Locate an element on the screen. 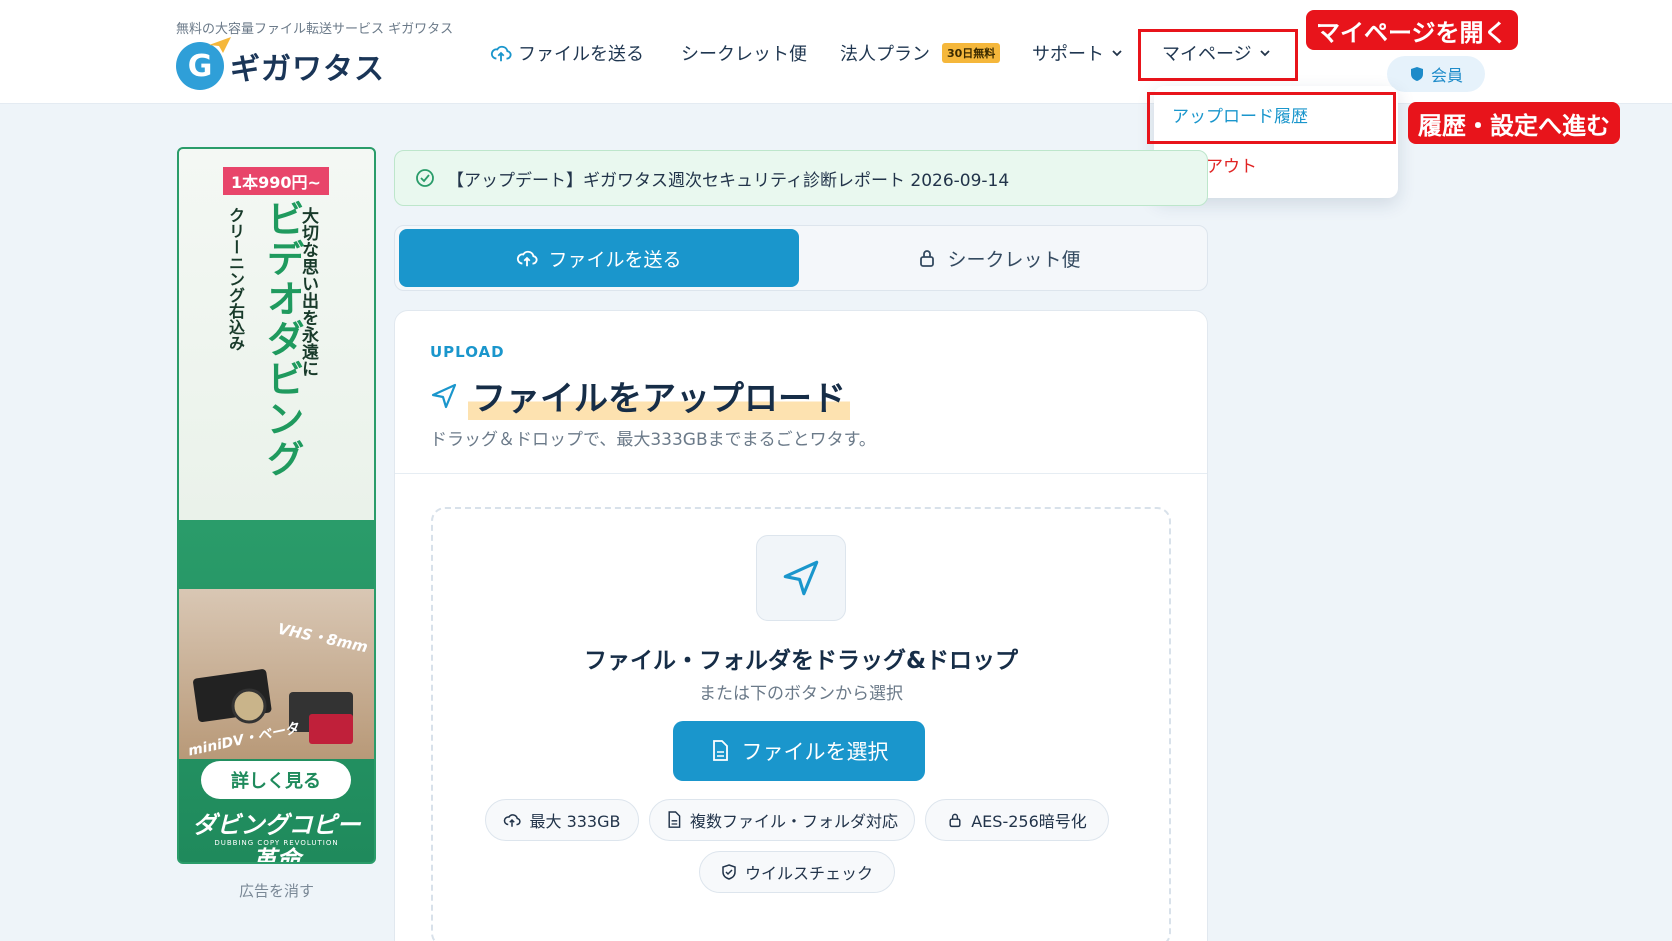 The height and width of the screenshot is (941, 1672). logo-text: ギガワタス is located at coordinates (307, 69).